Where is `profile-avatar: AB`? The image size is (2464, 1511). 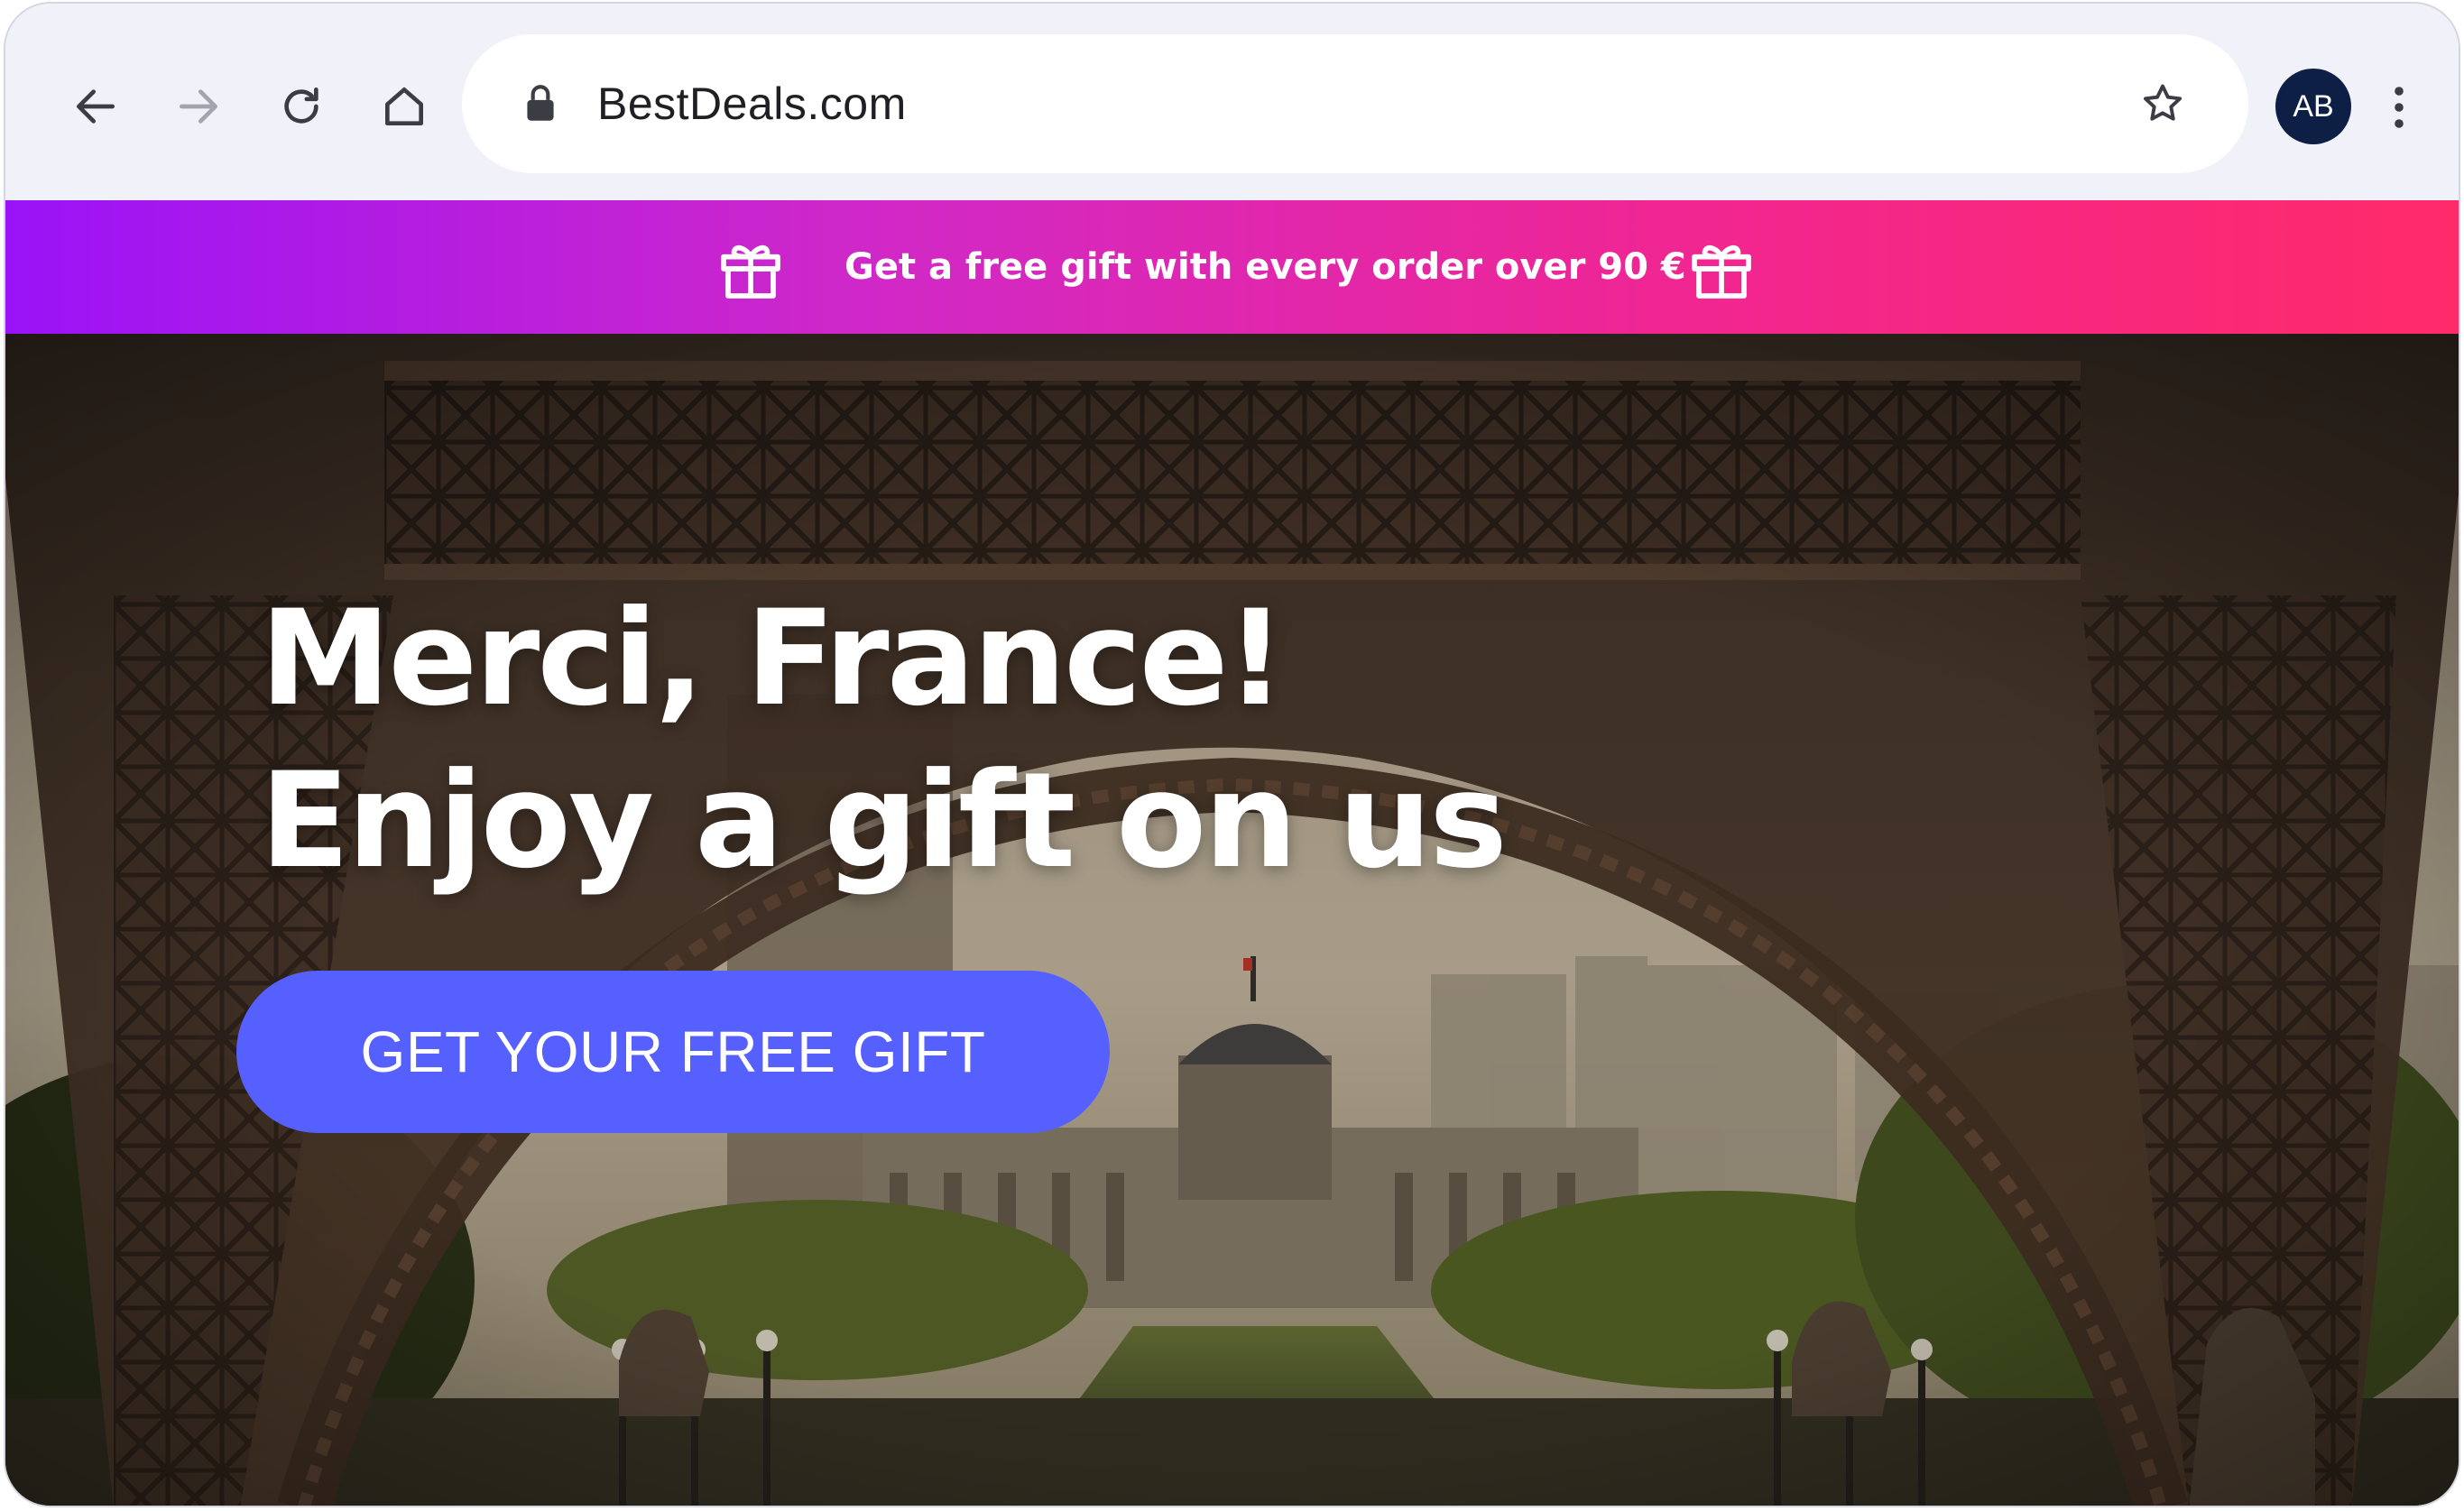
profile-avatar: AB is located at coordinates (2313, 106).